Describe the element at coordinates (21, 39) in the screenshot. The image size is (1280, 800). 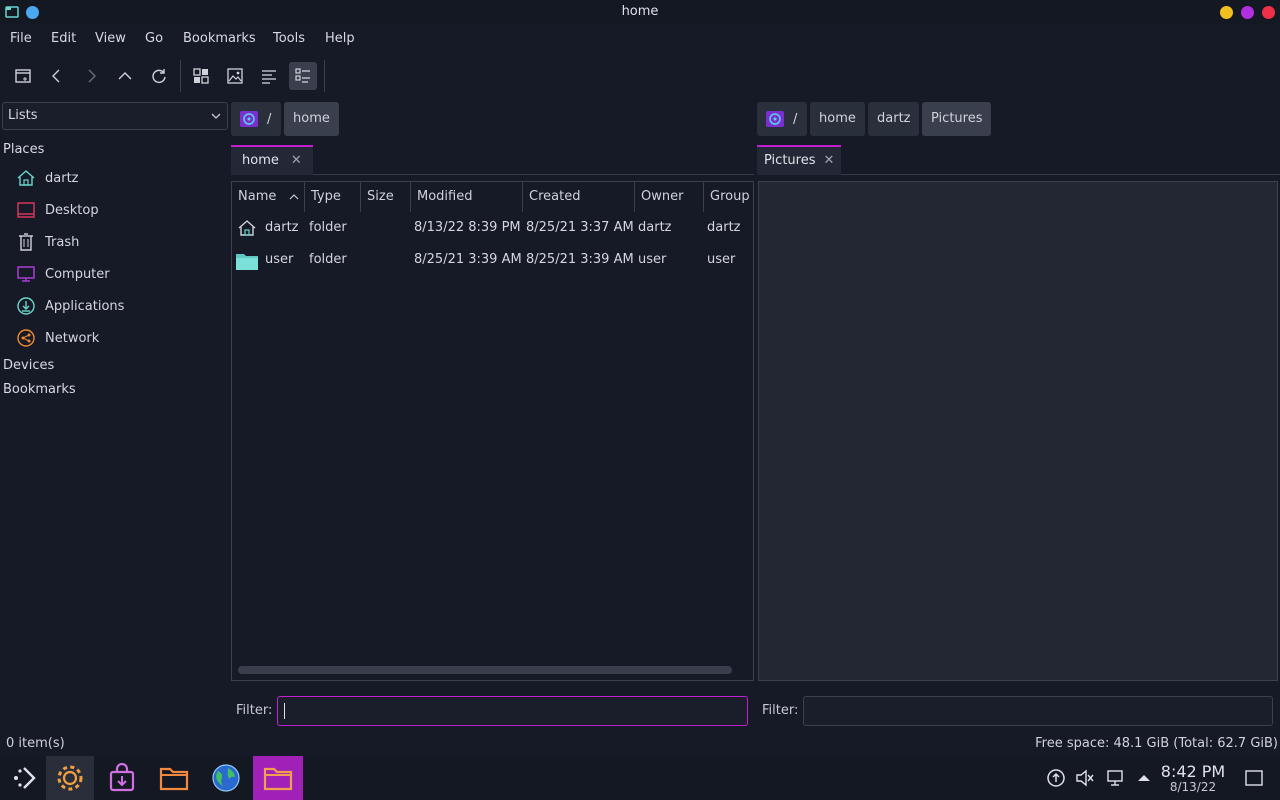
I see `menu-file: File` at that location.